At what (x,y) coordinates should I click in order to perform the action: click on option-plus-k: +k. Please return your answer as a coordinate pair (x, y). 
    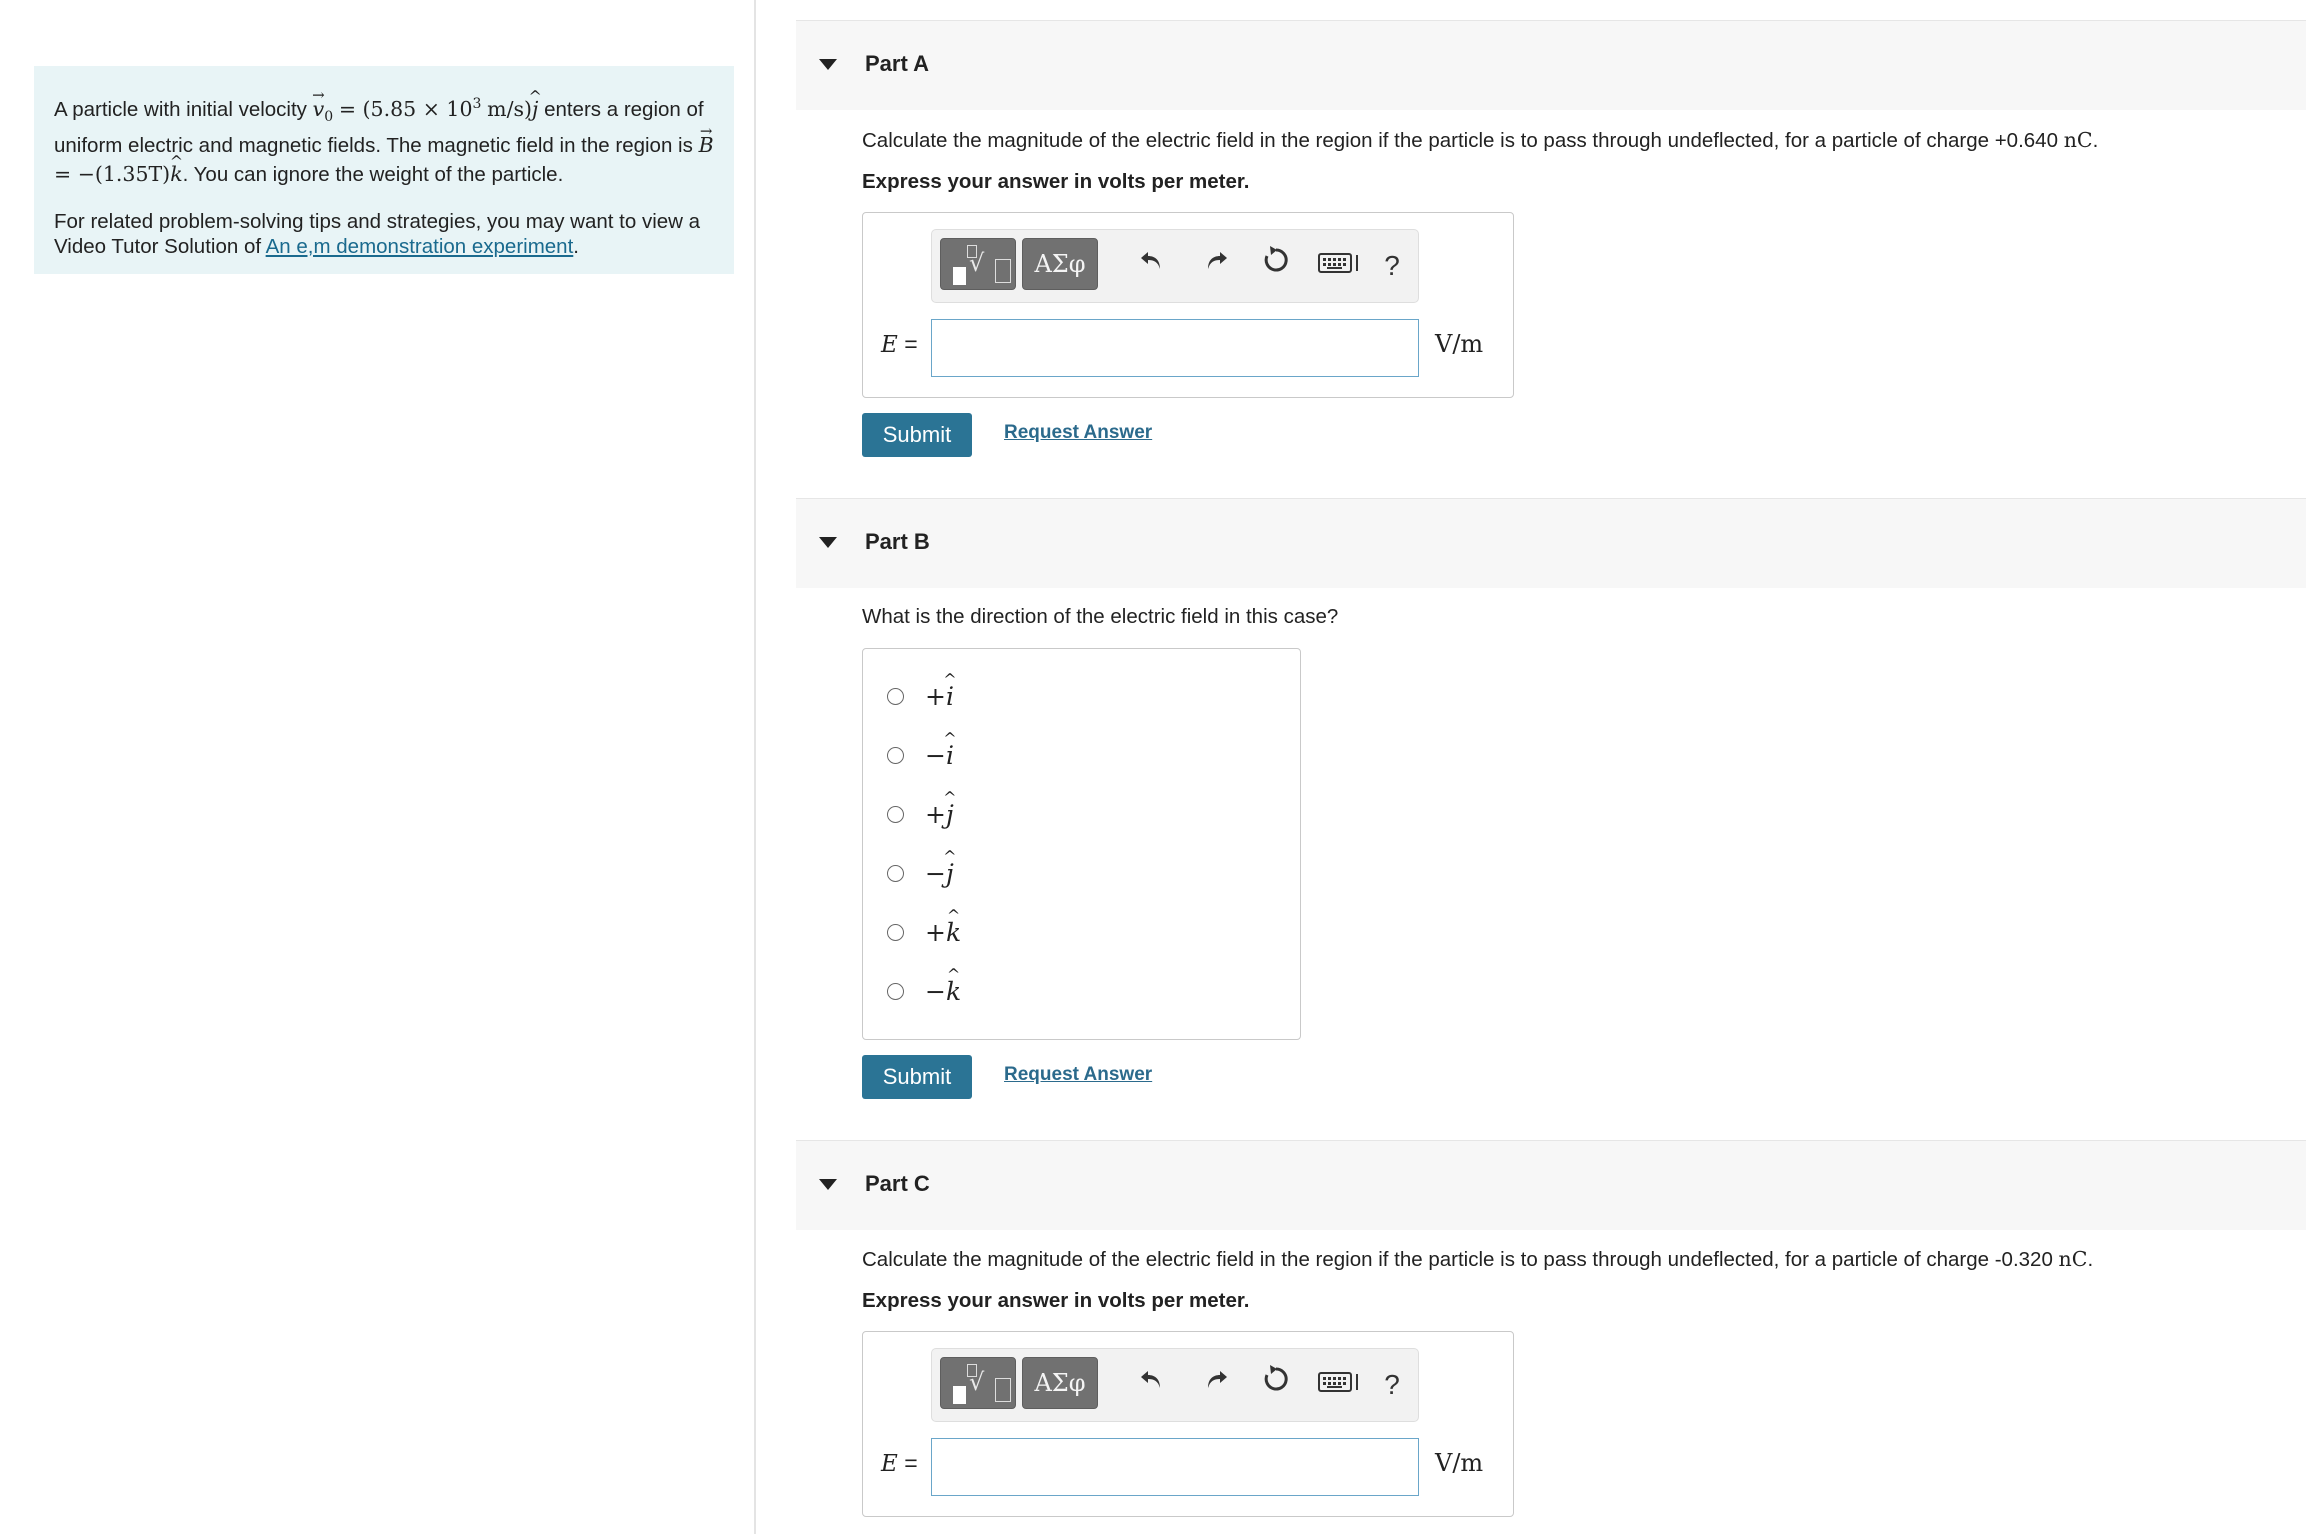
    Looking at the image, I should click on (1037, 934).